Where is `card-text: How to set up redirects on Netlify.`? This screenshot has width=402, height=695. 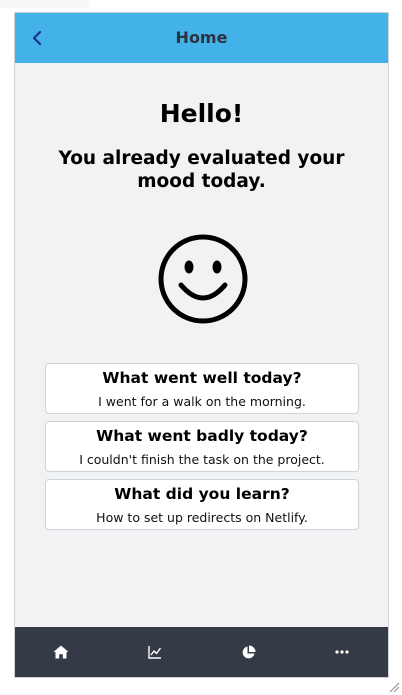 card-text: How to set up redirects on Netlify. is located at coordinates (202, 517).